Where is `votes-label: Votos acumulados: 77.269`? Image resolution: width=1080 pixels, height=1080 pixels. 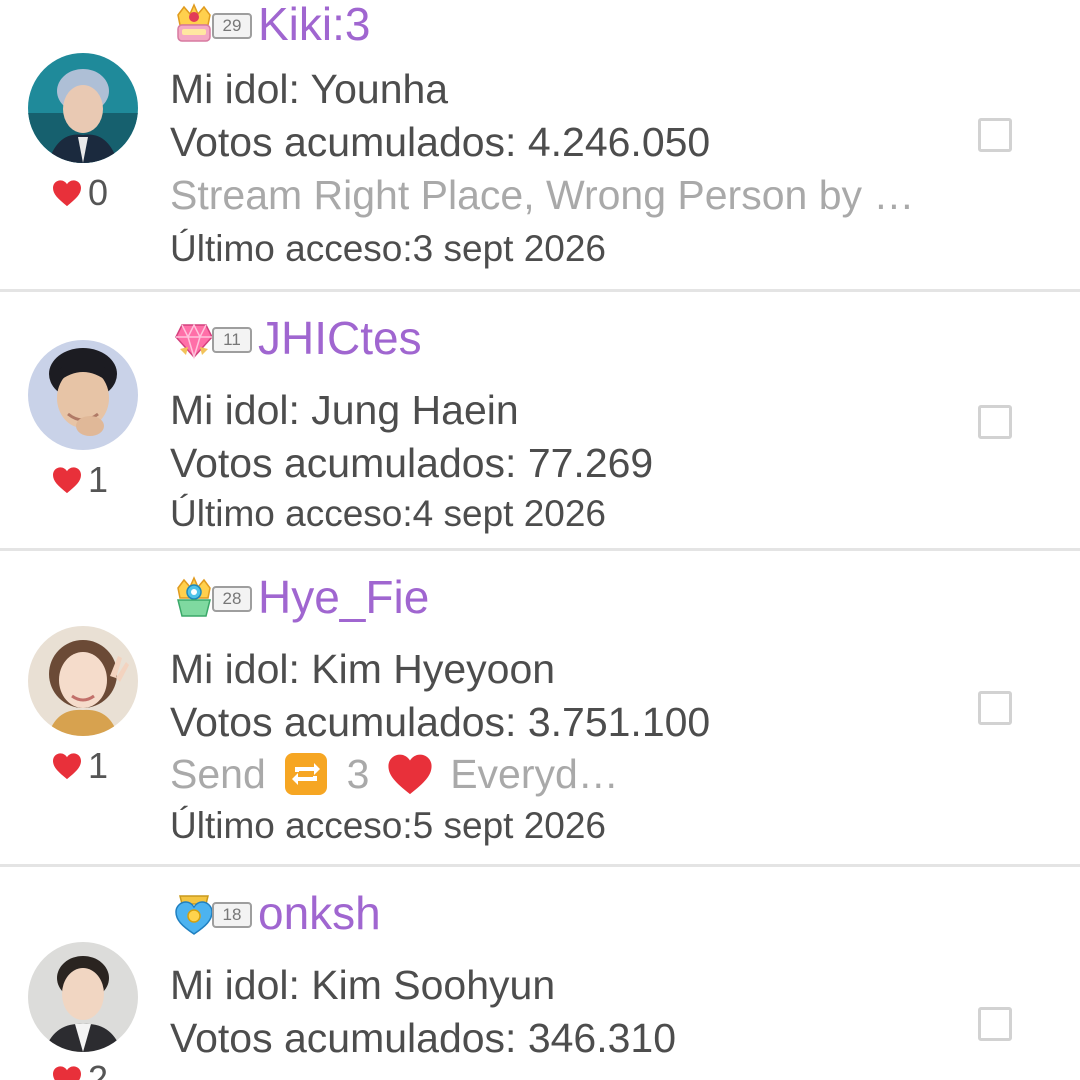
votes-label: Votos acumulados: 77.269 is located at coordinates (412, 463).